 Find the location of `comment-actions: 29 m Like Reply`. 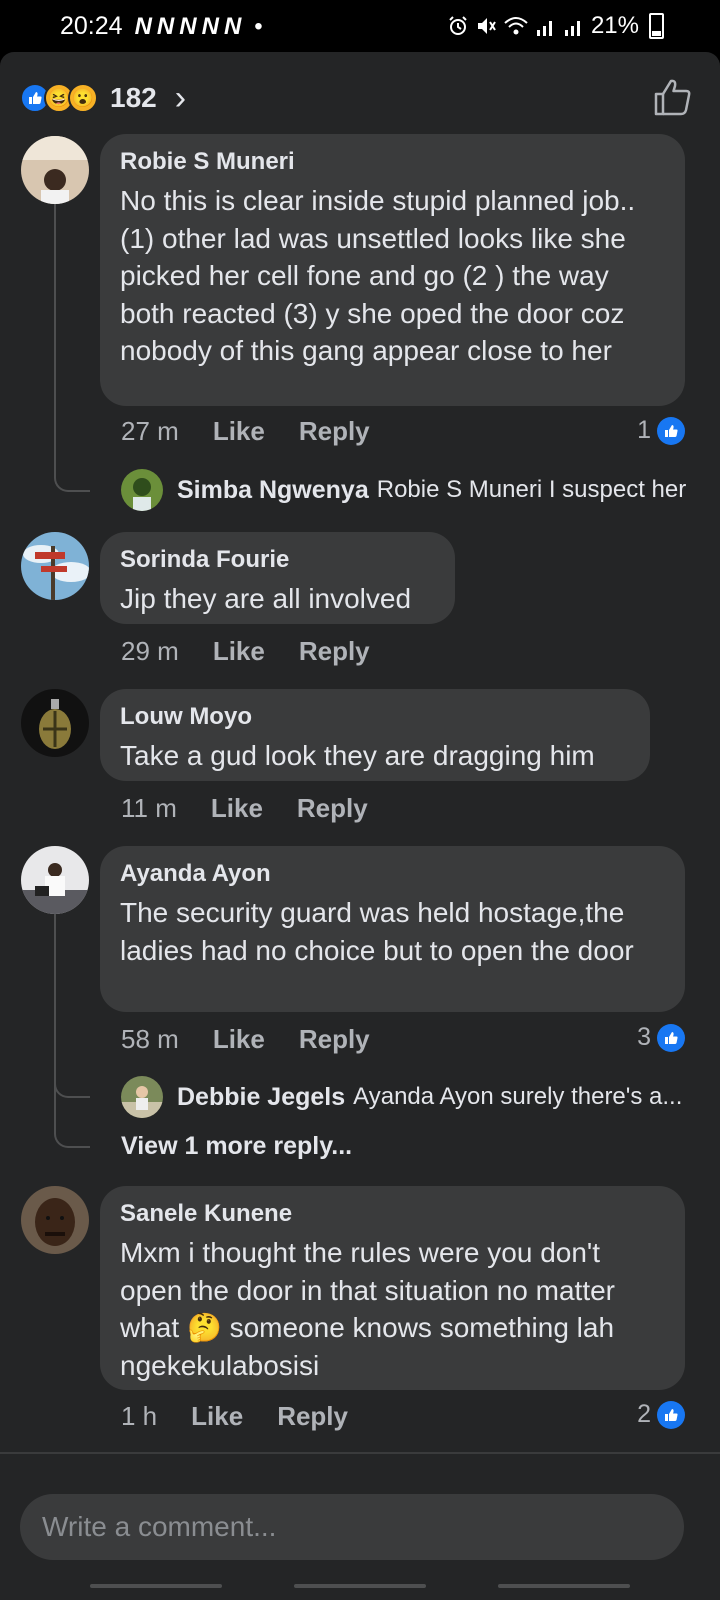

comment-actions: 29 m Like Reply is located at coordinates (262, 651).